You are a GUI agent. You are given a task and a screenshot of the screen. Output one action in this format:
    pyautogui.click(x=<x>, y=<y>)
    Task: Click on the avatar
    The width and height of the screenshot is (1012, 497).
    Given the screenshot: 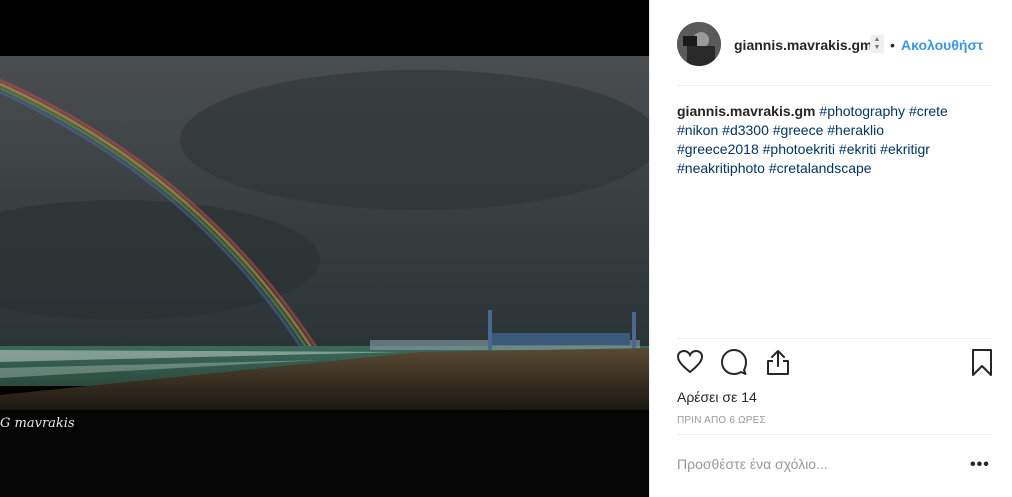 What is the action you would take?
    pyautogui.click(x=699, y=44)
    